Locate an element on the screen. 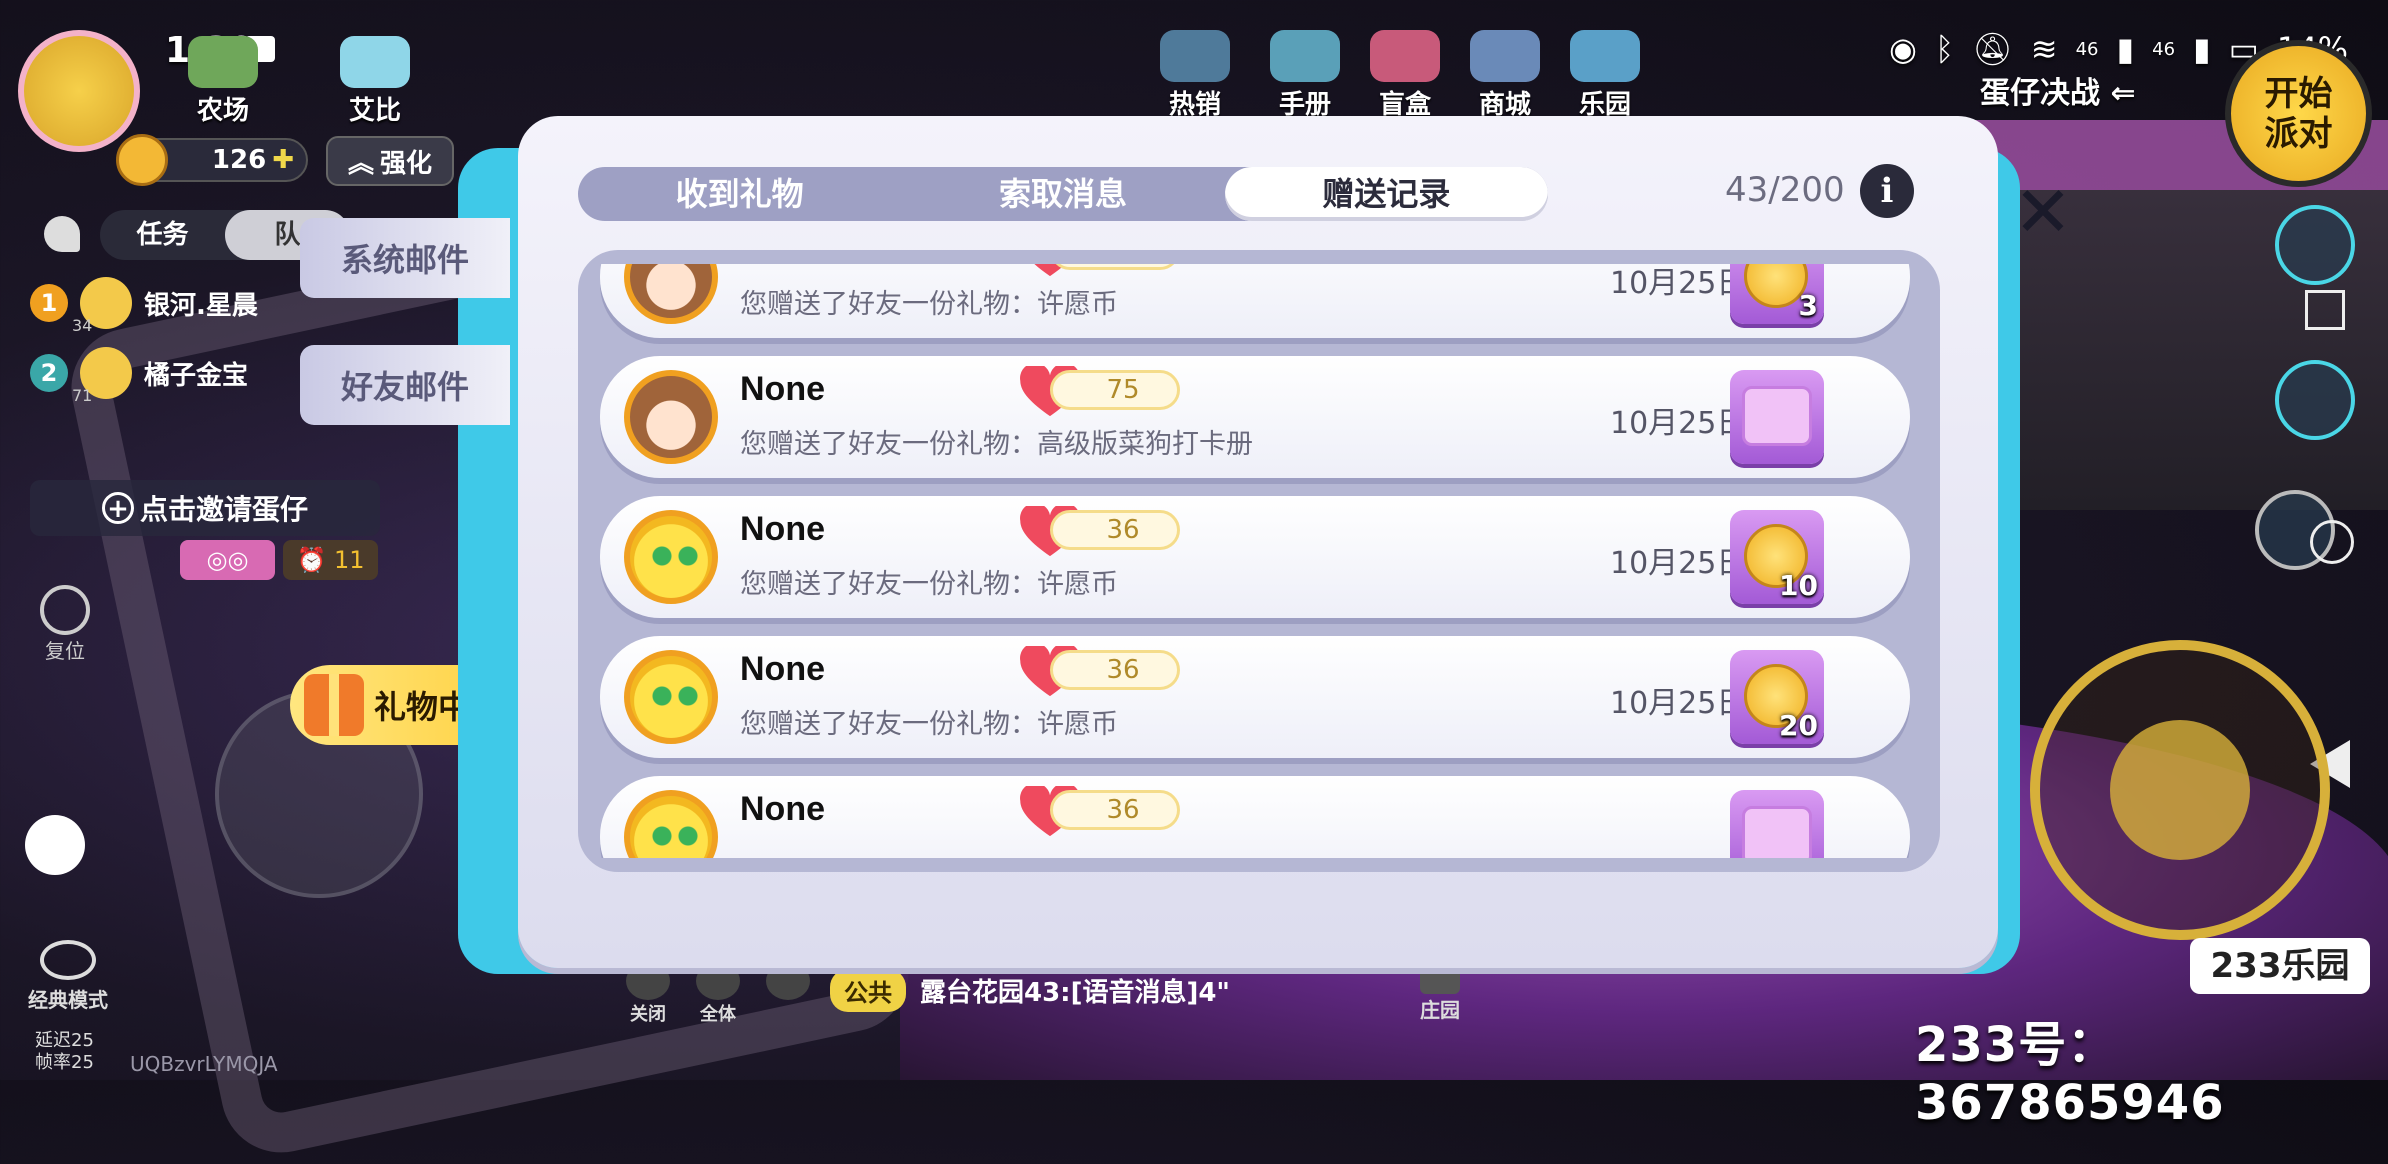 The height and width of the screenshot is (1164, 2388). latency-info: 延迟25 帧率25 is located at coordinates (64, 1052).